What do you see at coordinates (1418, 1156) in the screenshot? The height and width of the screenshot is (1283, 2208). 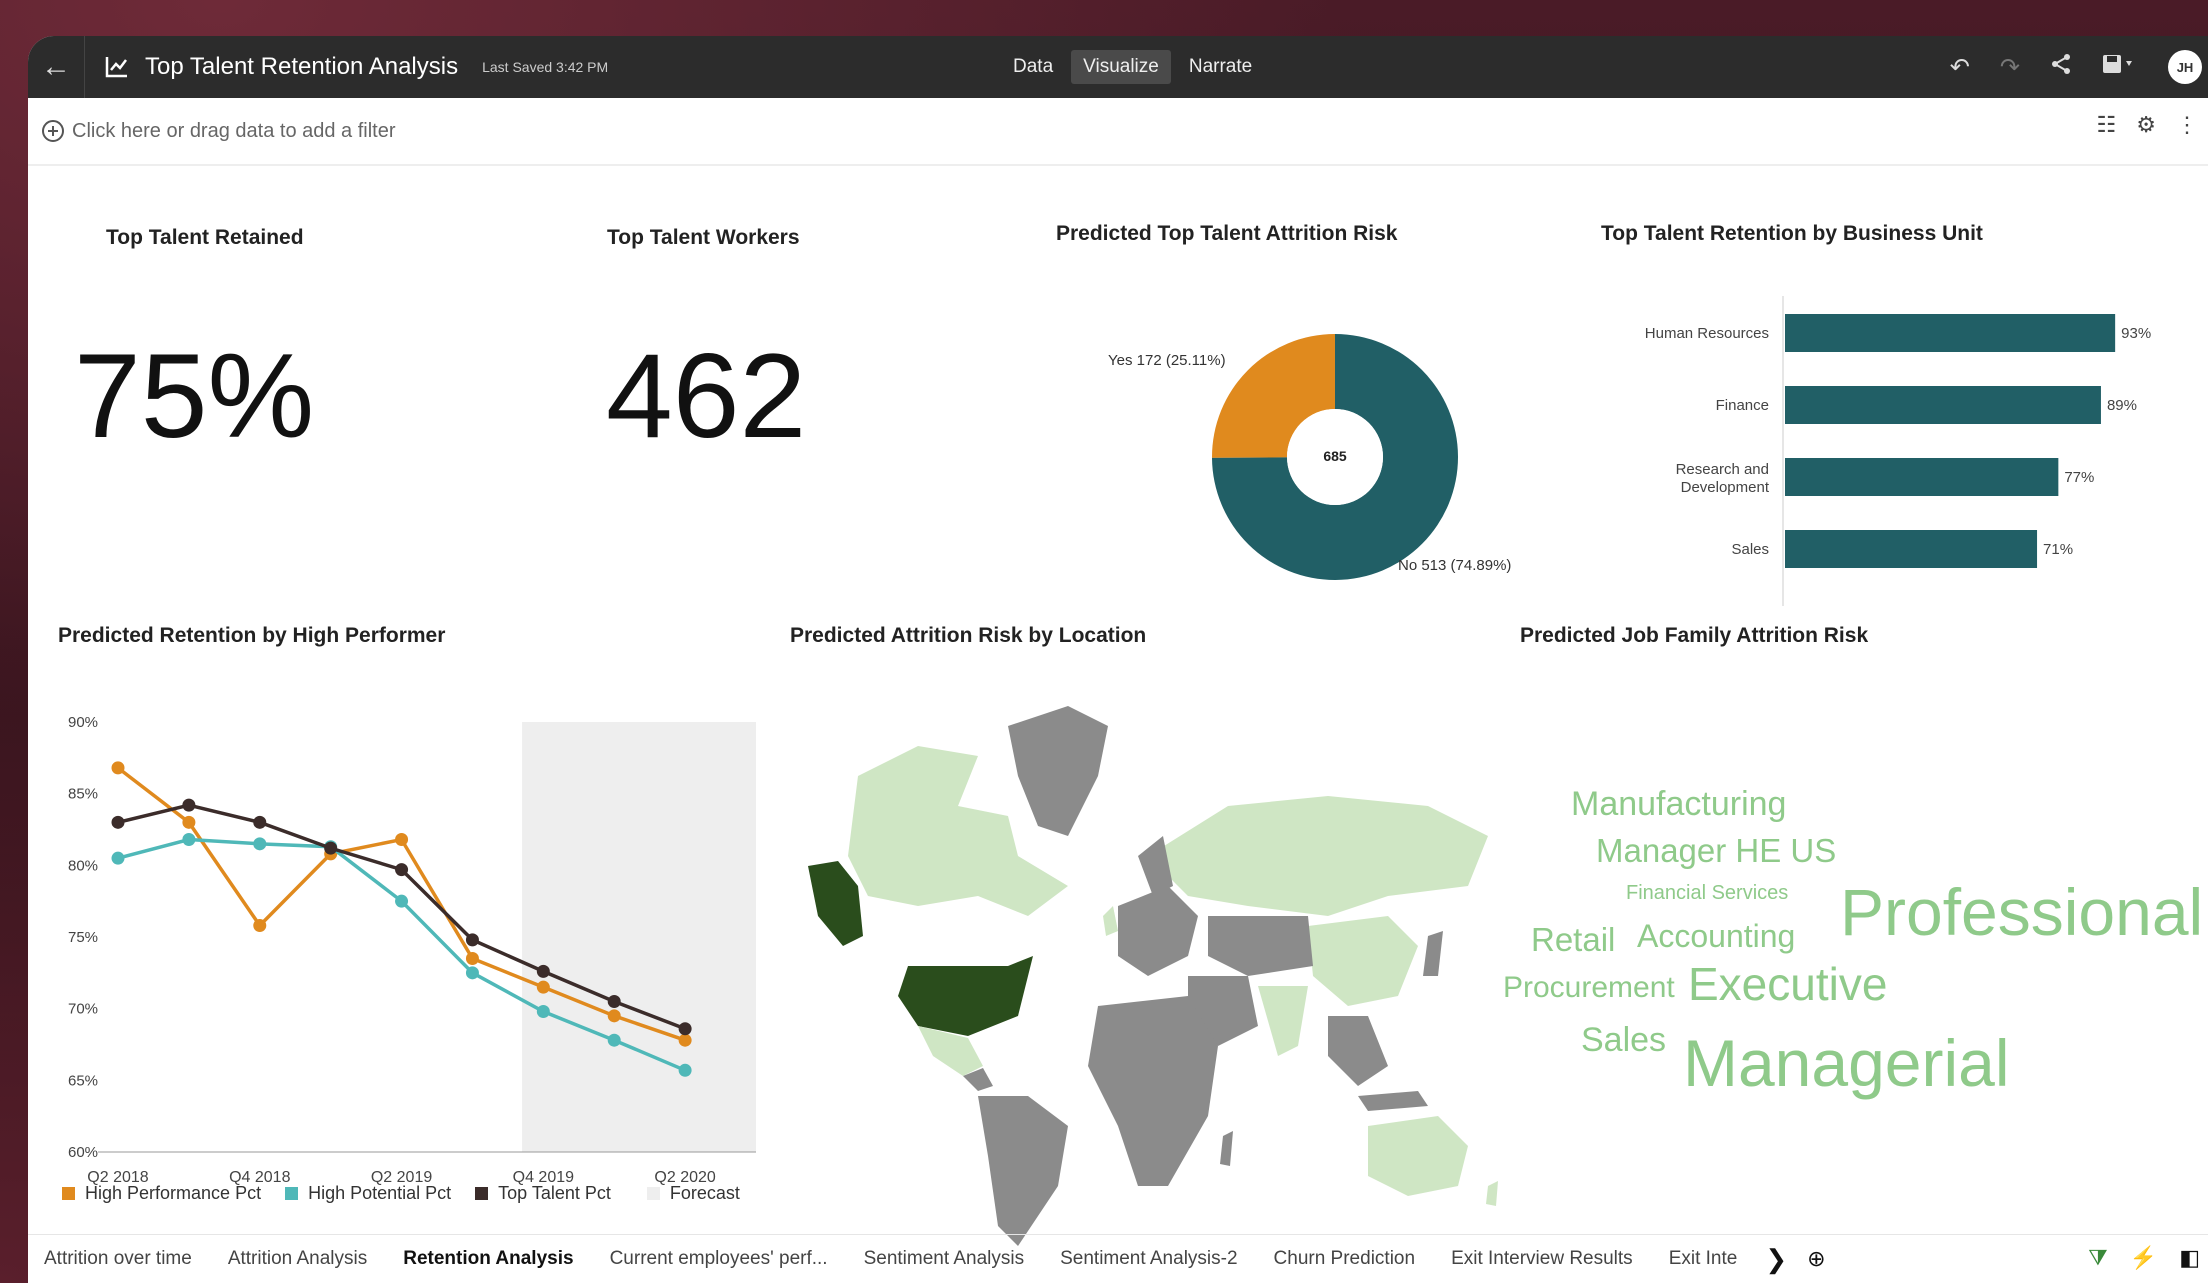 I see `map-region-australia` at bounding box center [1418, 1156].